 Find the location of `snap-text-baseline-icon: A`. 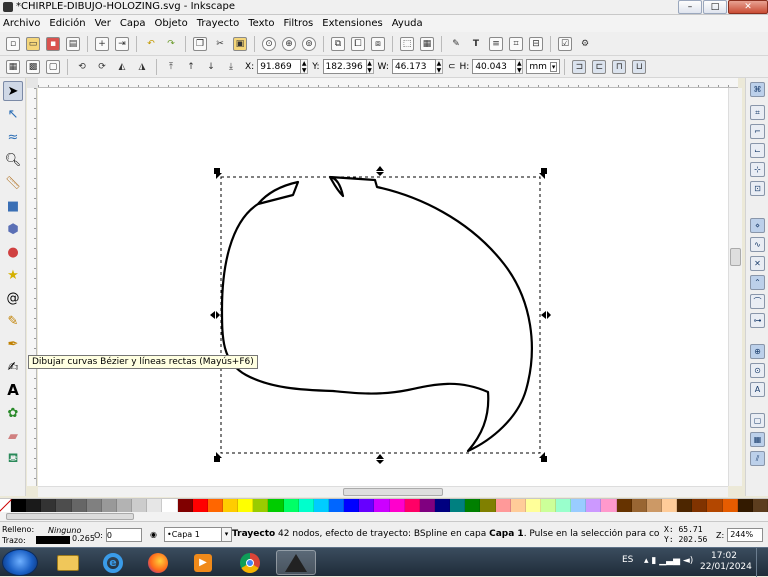

snap-text-baseline-icon: A is located at coordinates (757, 389).